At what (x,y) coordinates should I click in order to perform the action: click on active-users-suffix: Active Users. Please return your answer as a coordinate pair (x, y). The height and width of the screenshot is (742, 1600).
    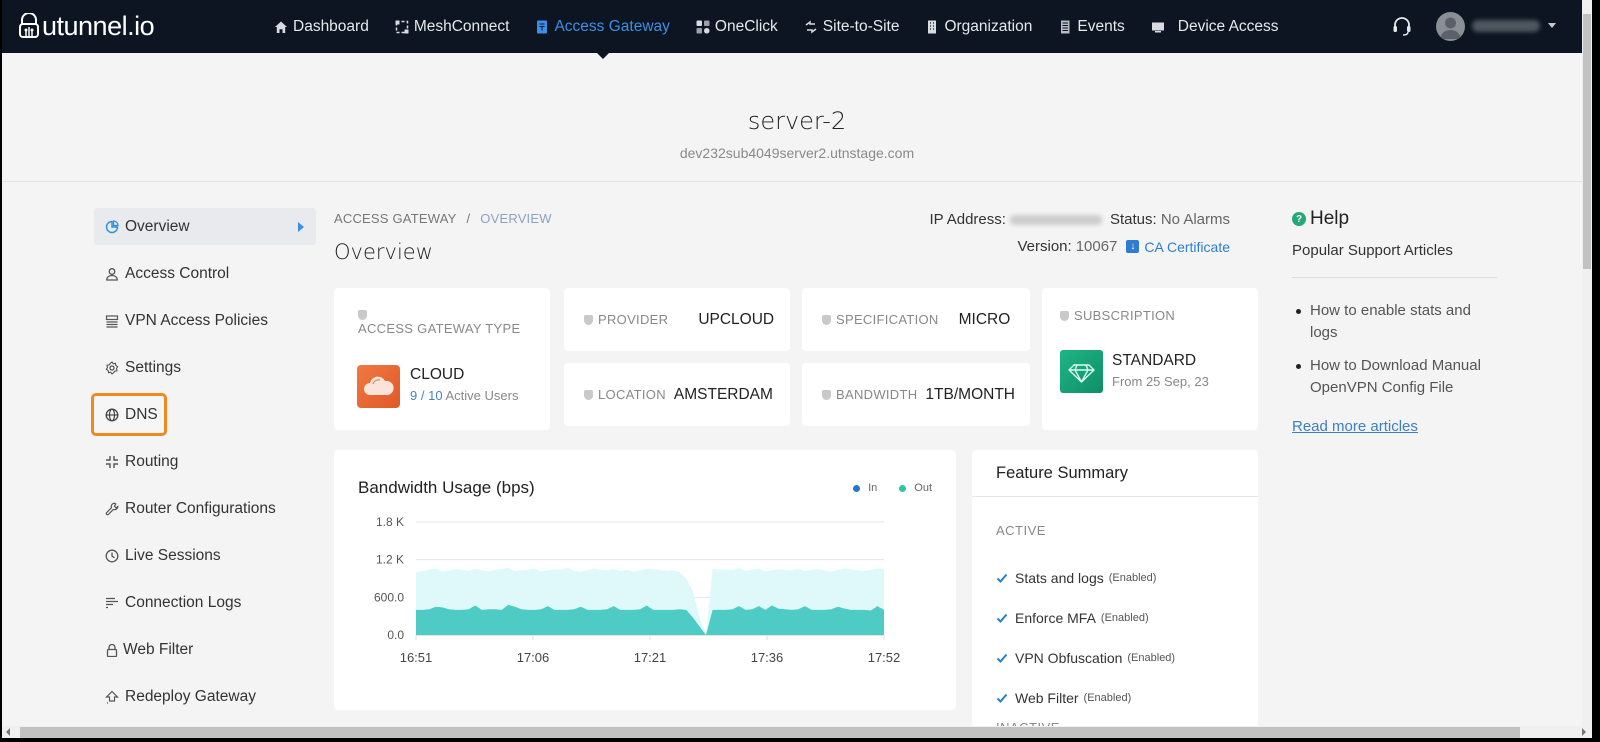
    Looking at the image, I should click on (482, 395).